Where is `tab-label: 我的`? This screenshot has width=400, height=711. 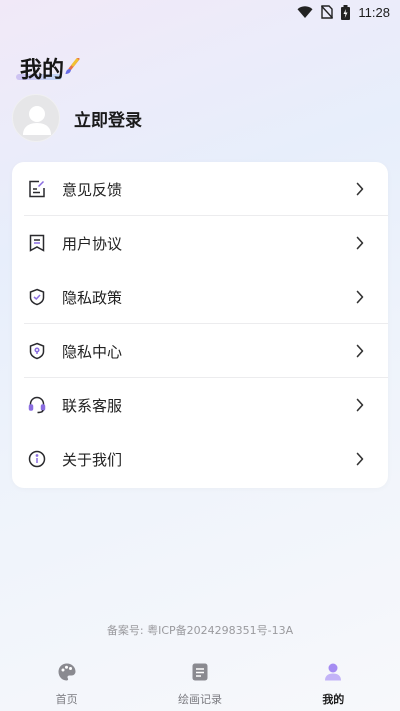 tab-label: 我的 is located at coordinates (333, 699).